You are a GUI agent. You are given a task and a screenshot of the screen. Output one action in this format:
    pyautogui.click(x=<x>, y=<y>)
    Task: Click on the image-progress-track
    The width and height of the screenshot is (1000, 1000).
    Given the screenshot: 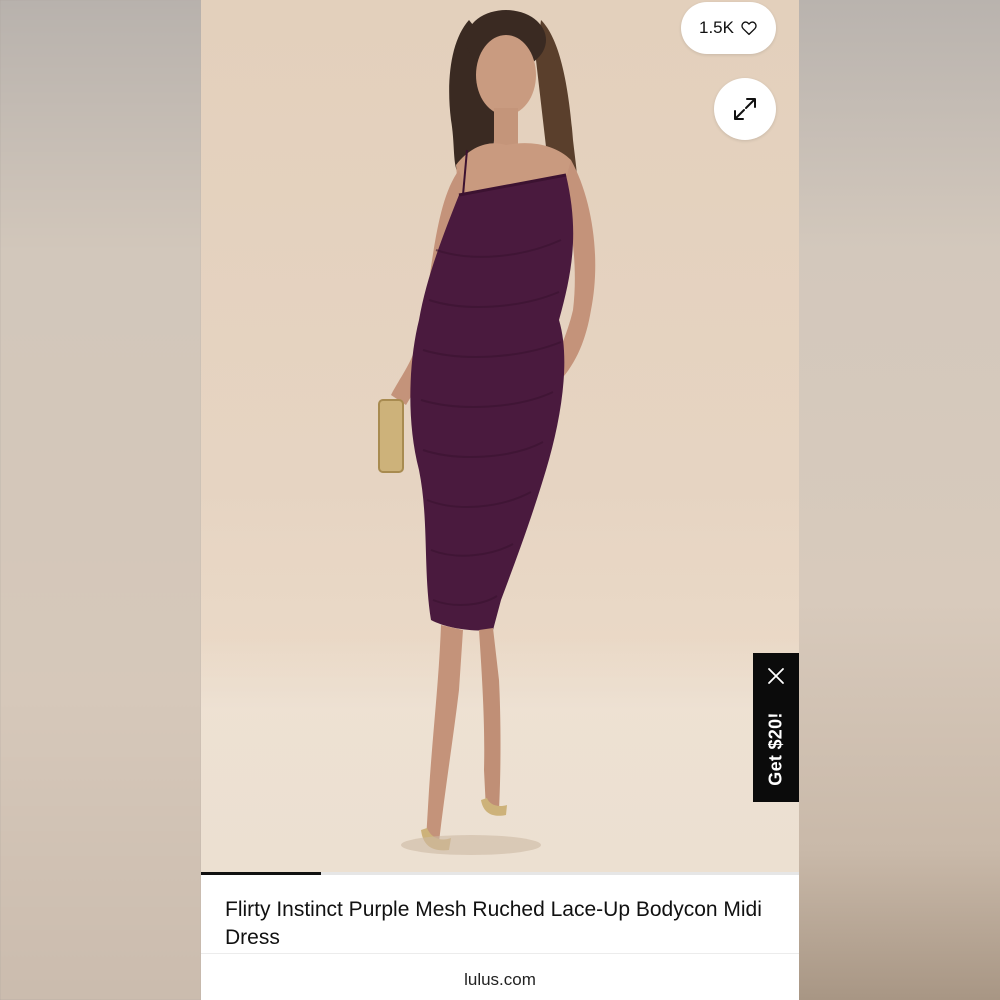 What is the action you would take?
    pyautogui.click(x=500, y=873)
    